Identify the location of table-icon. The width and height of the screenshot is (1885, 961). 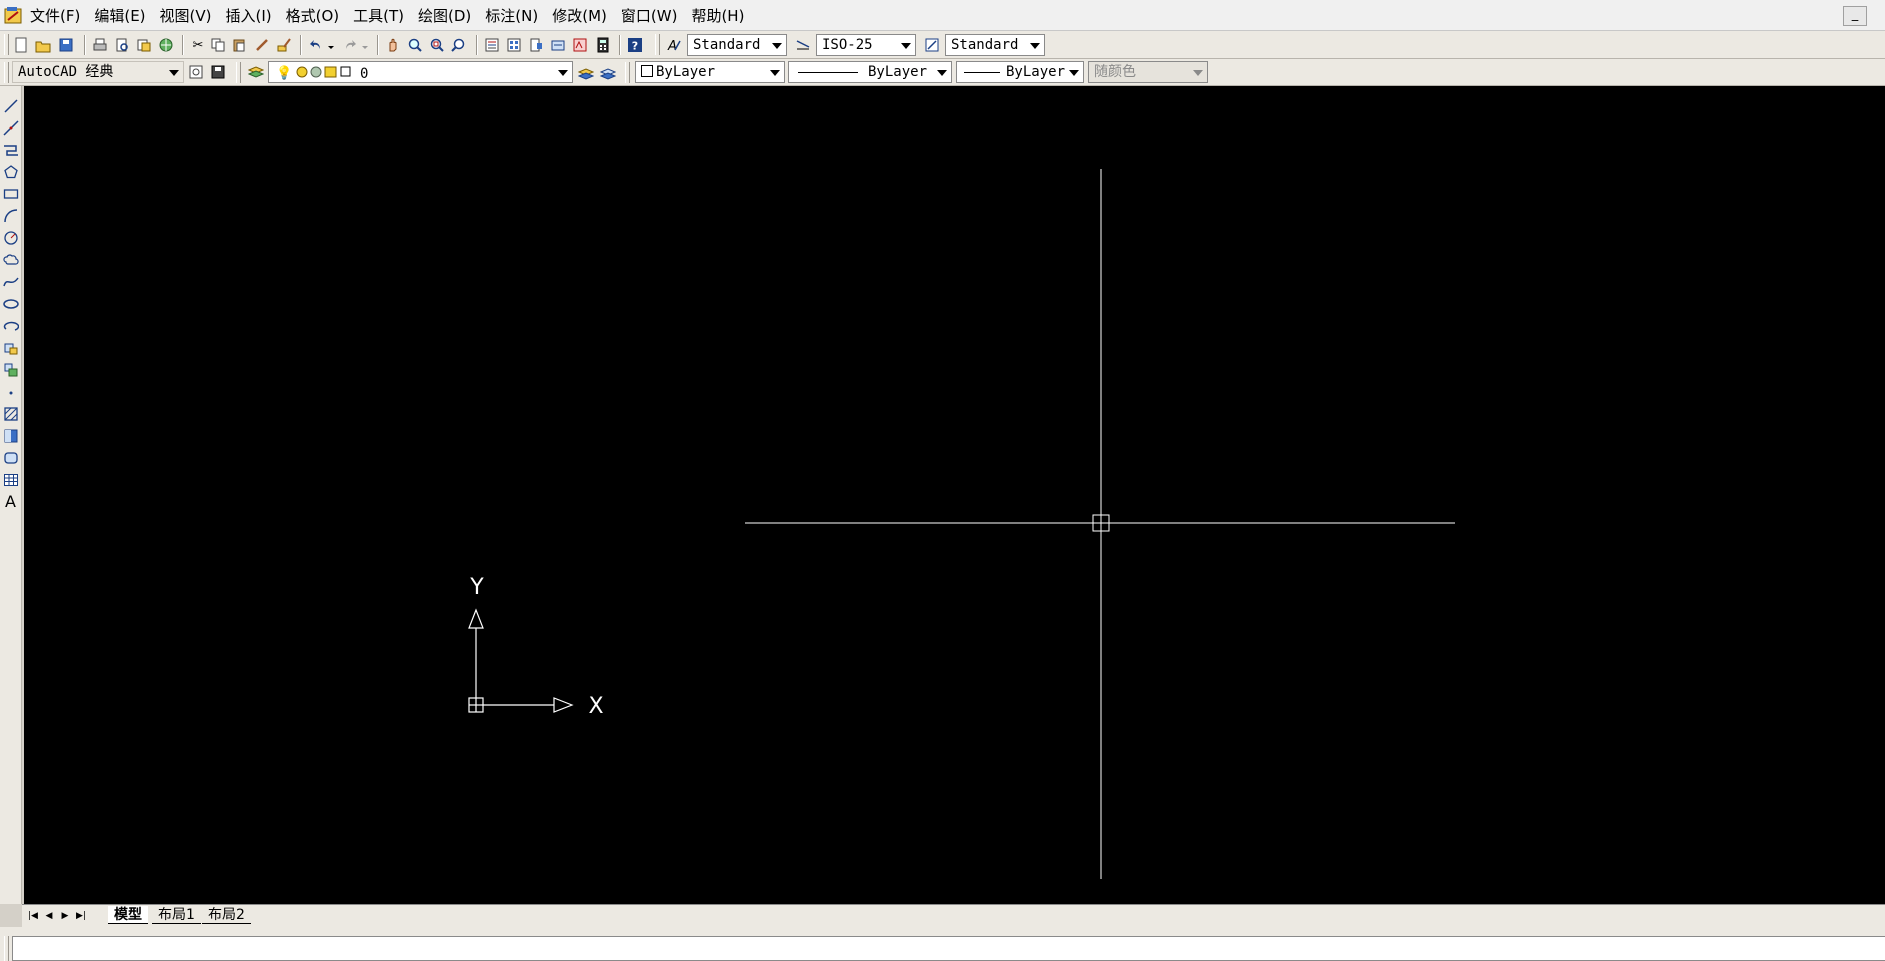
(10, 479).